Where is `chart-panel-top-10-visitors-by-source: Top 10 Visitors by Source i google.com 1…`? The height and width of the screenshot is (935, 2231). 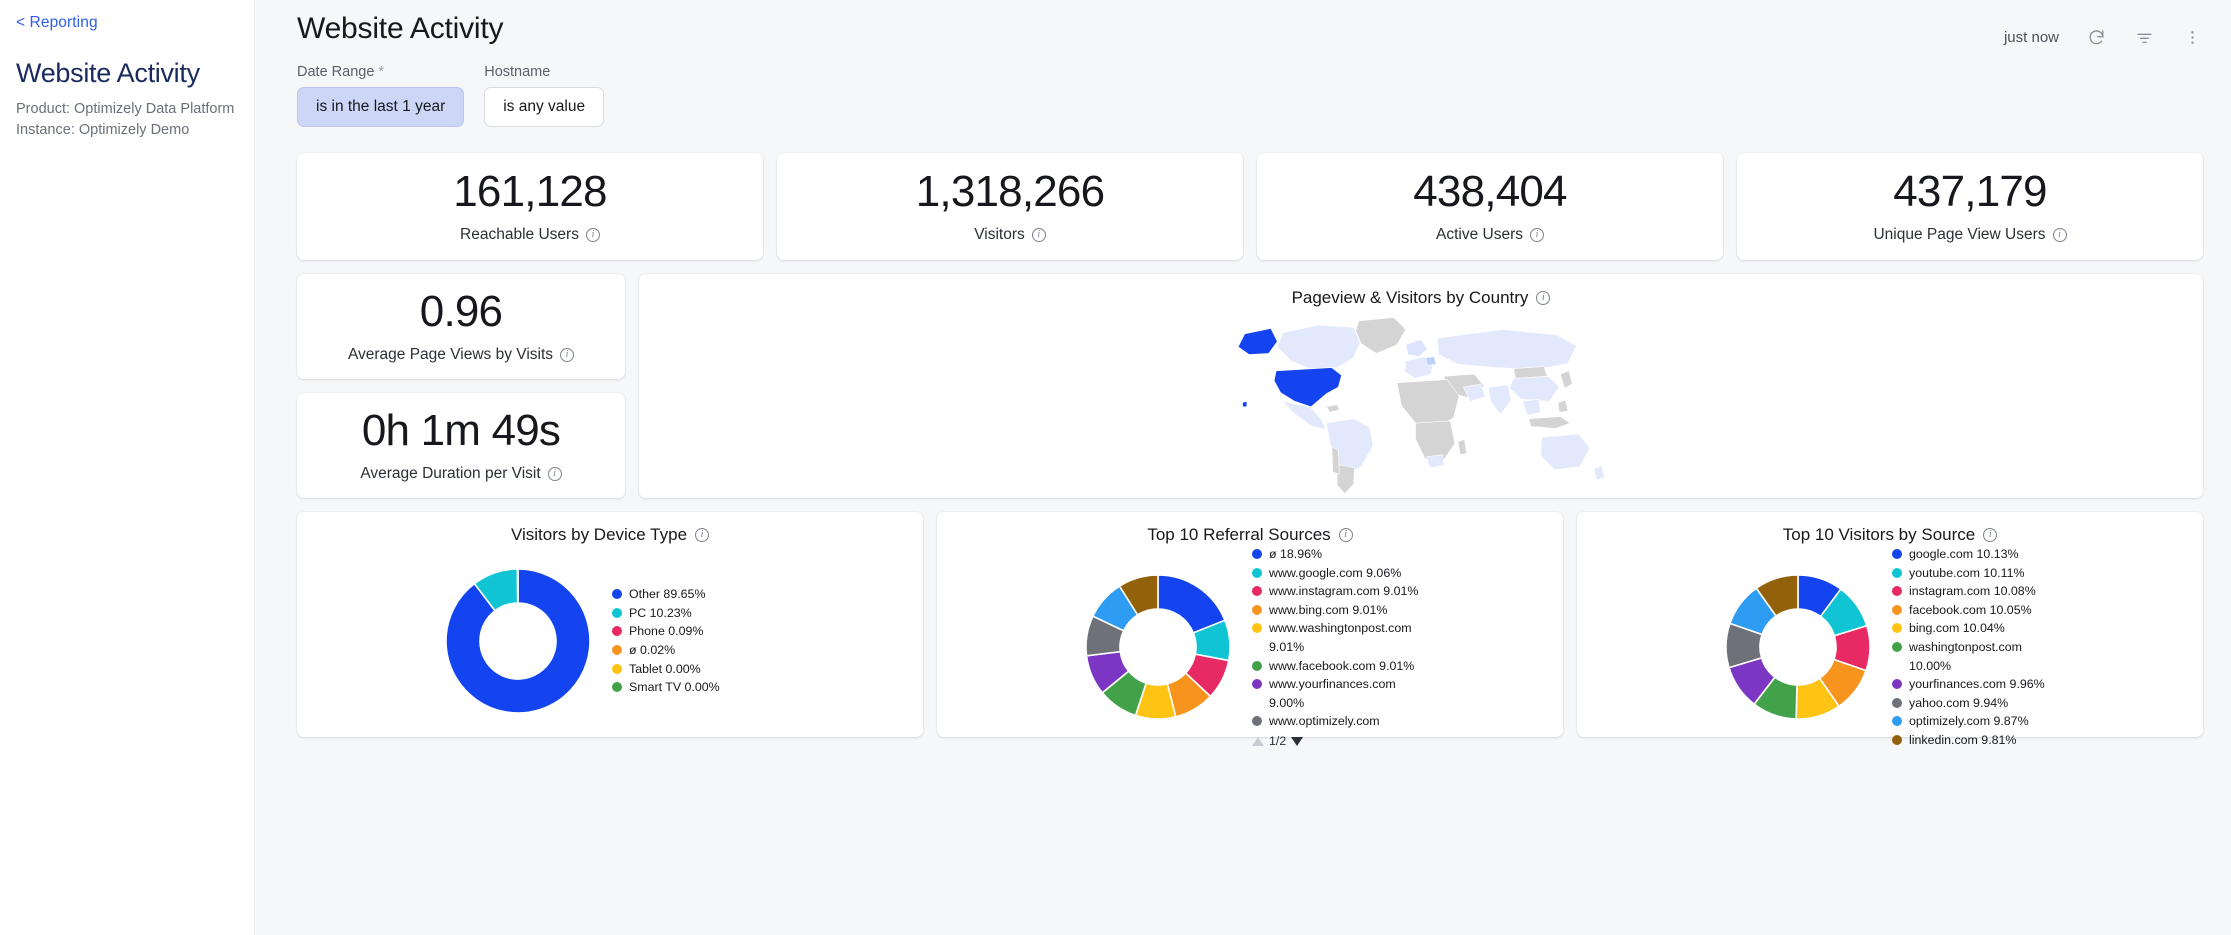 chart-panel-top-10-visitors-by-source: Top 10 Visitors by Source i google.com 1… is located at coordinates (1890, 629).